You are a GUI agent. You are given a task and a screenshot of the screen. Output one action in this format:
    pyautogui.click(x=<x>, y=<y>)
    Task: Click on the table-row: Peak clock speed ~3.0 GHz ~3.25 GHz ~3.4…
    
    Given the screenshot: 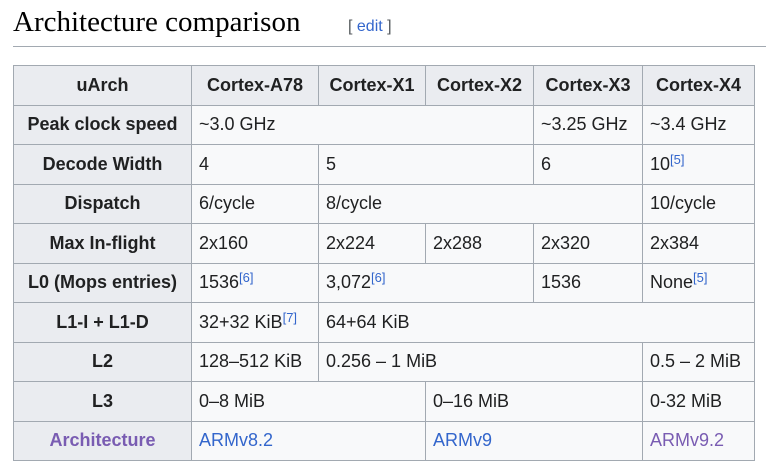 What is the action you would take?
    pyautogui.click(x=384, y=124)
    